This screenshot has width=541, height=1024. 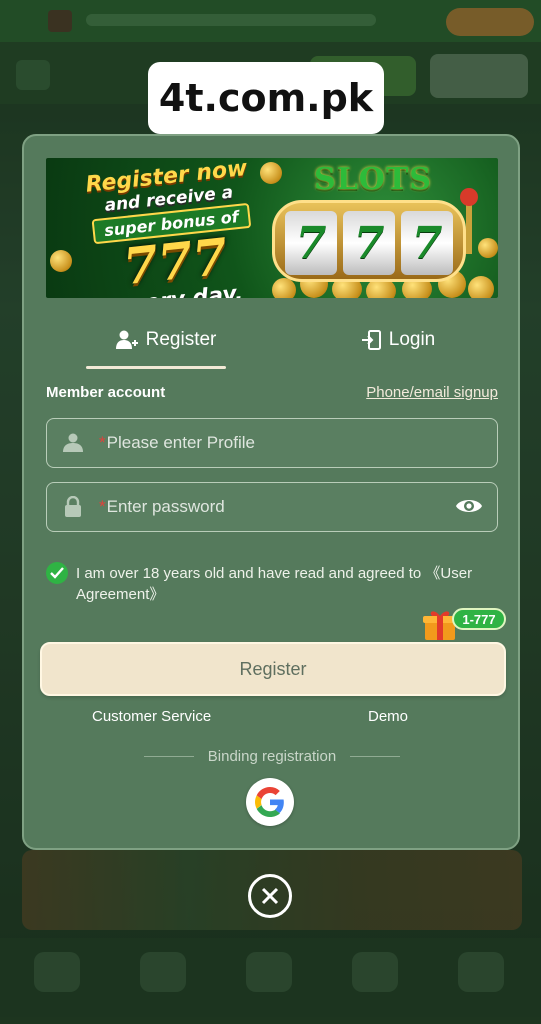 I want to click on bonus-badge: 1-777, so click(x=479, y=619).